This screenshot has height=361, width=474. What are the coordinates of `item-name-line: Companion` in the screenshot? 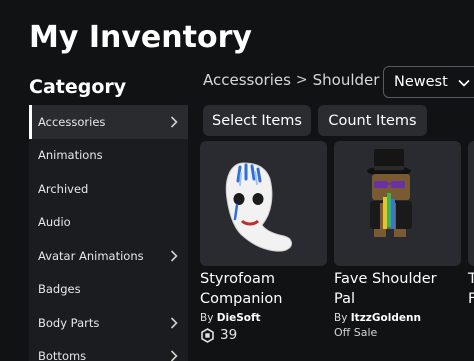 It's located at (241, 299).